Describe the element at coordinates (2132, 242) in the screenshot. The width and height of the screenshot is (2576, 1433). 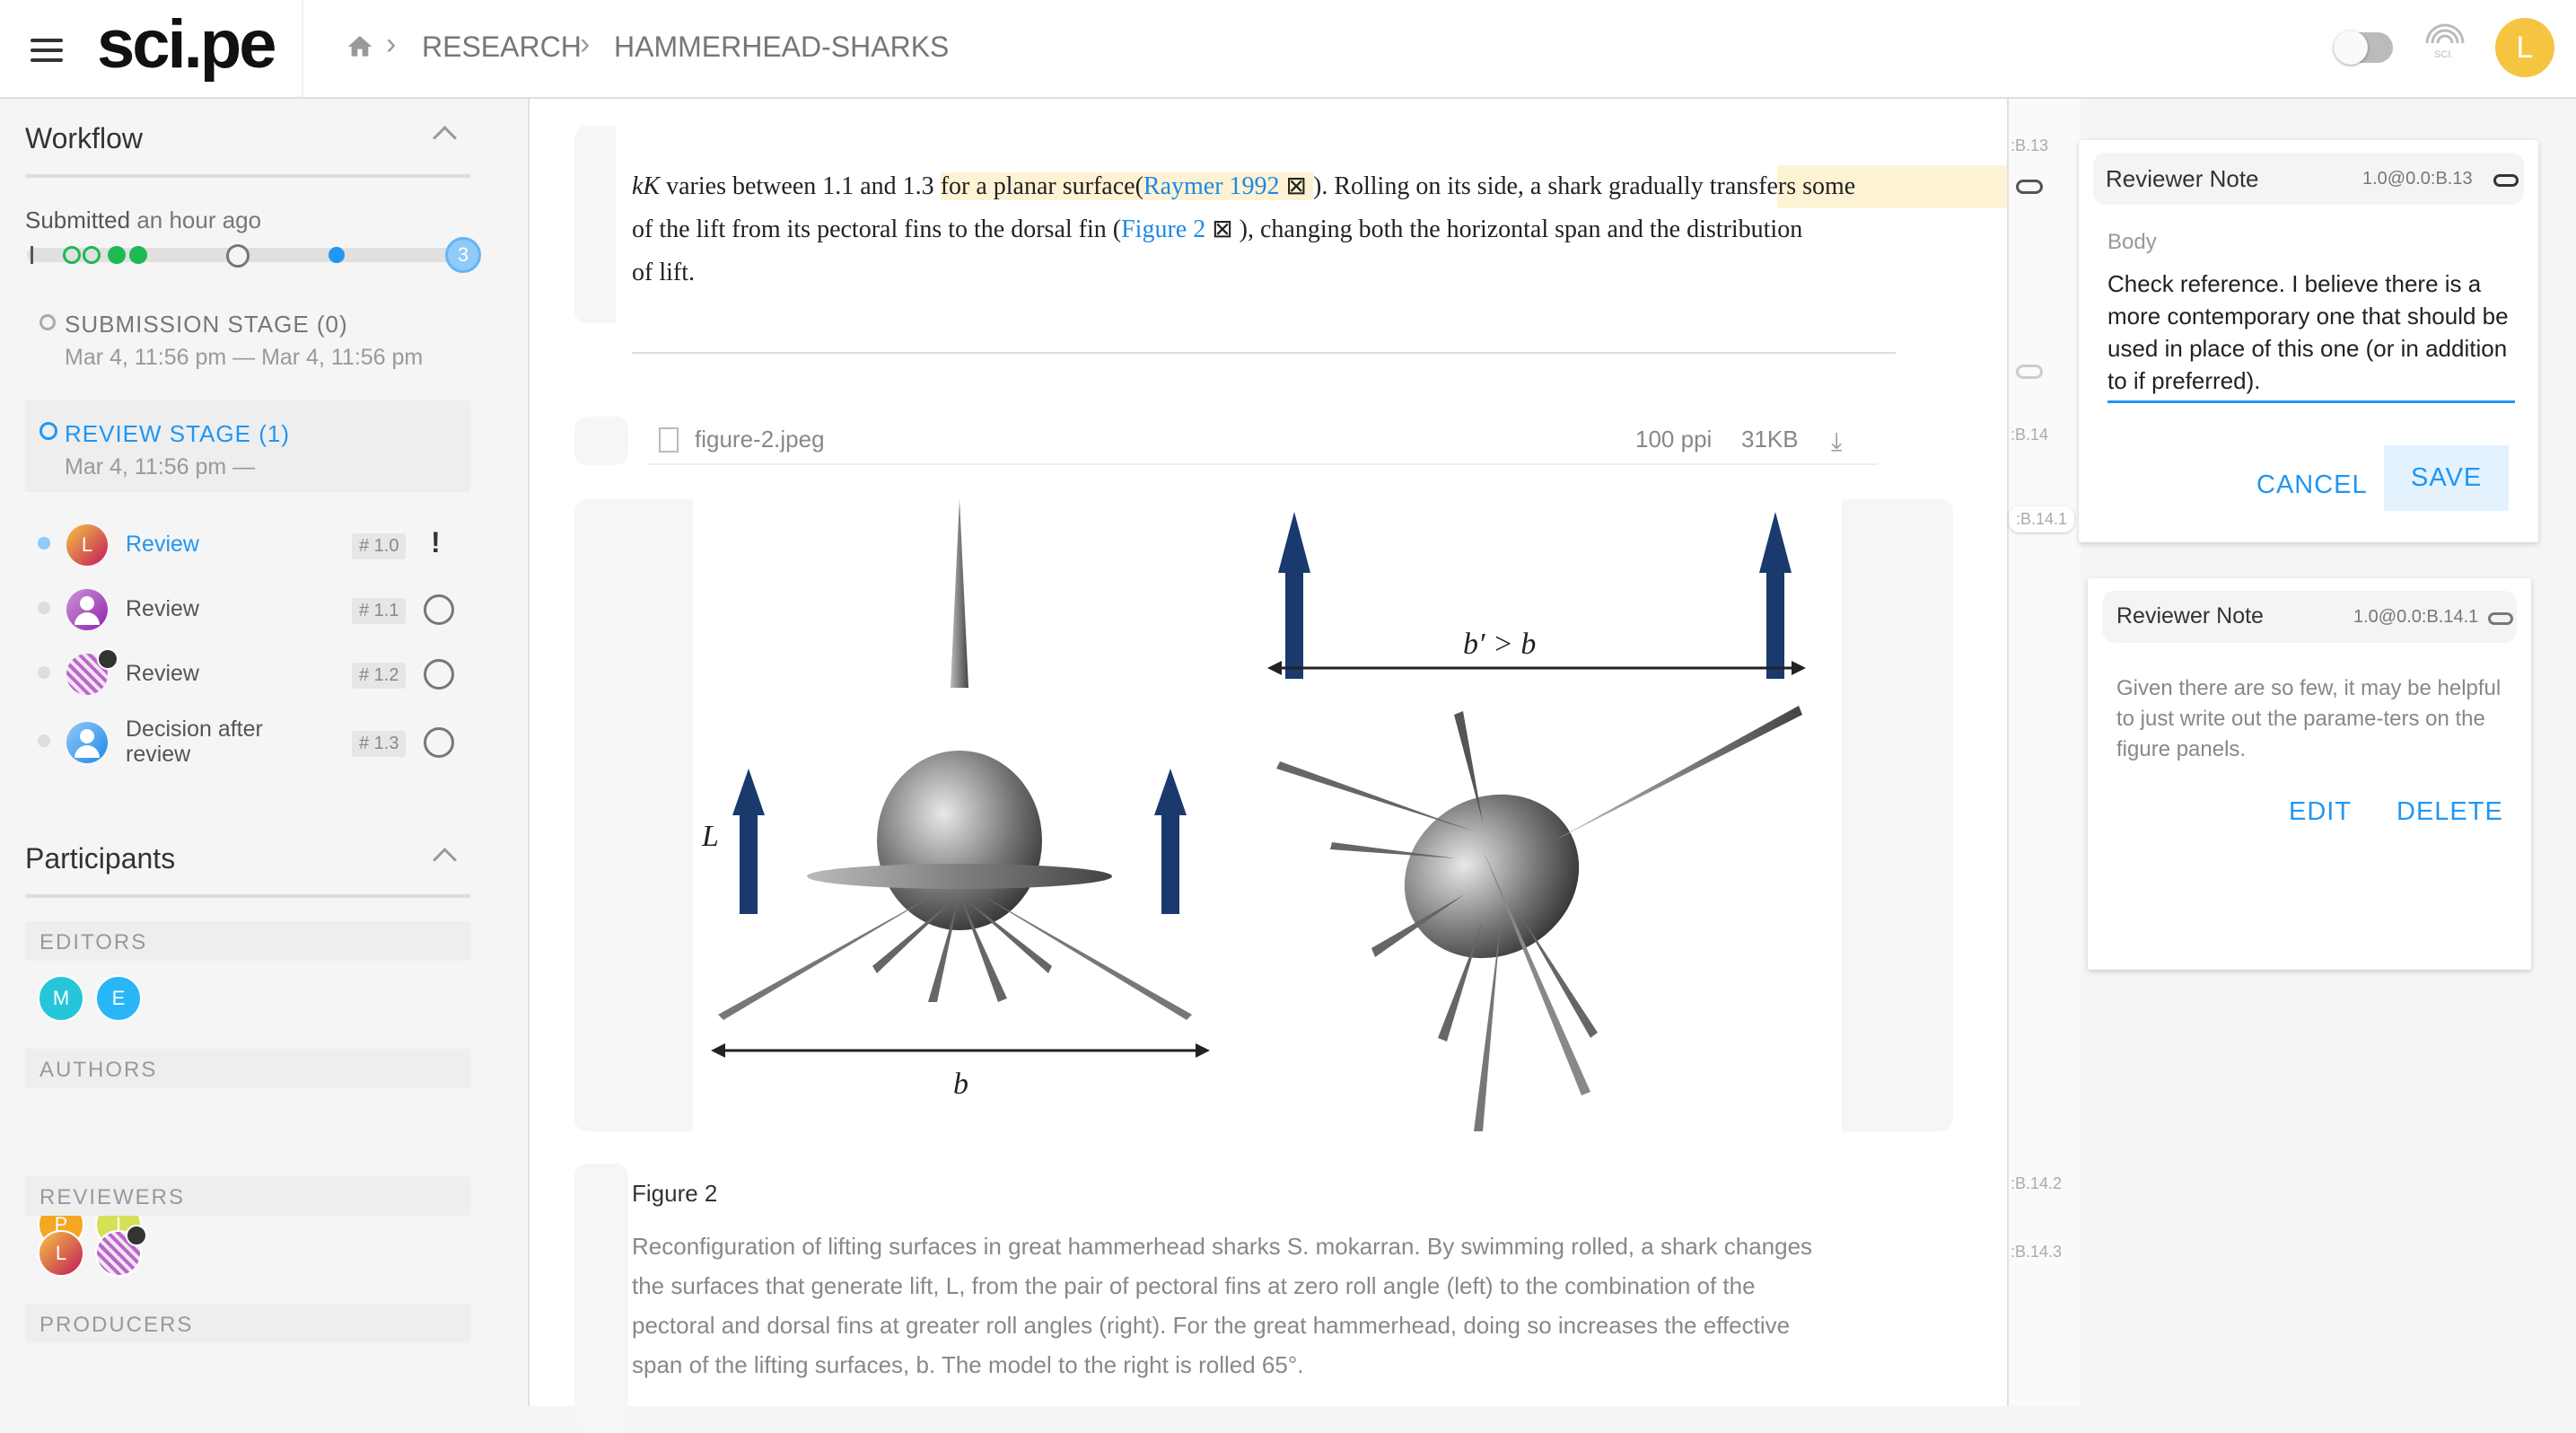
I see `body-label: Body` at that location.